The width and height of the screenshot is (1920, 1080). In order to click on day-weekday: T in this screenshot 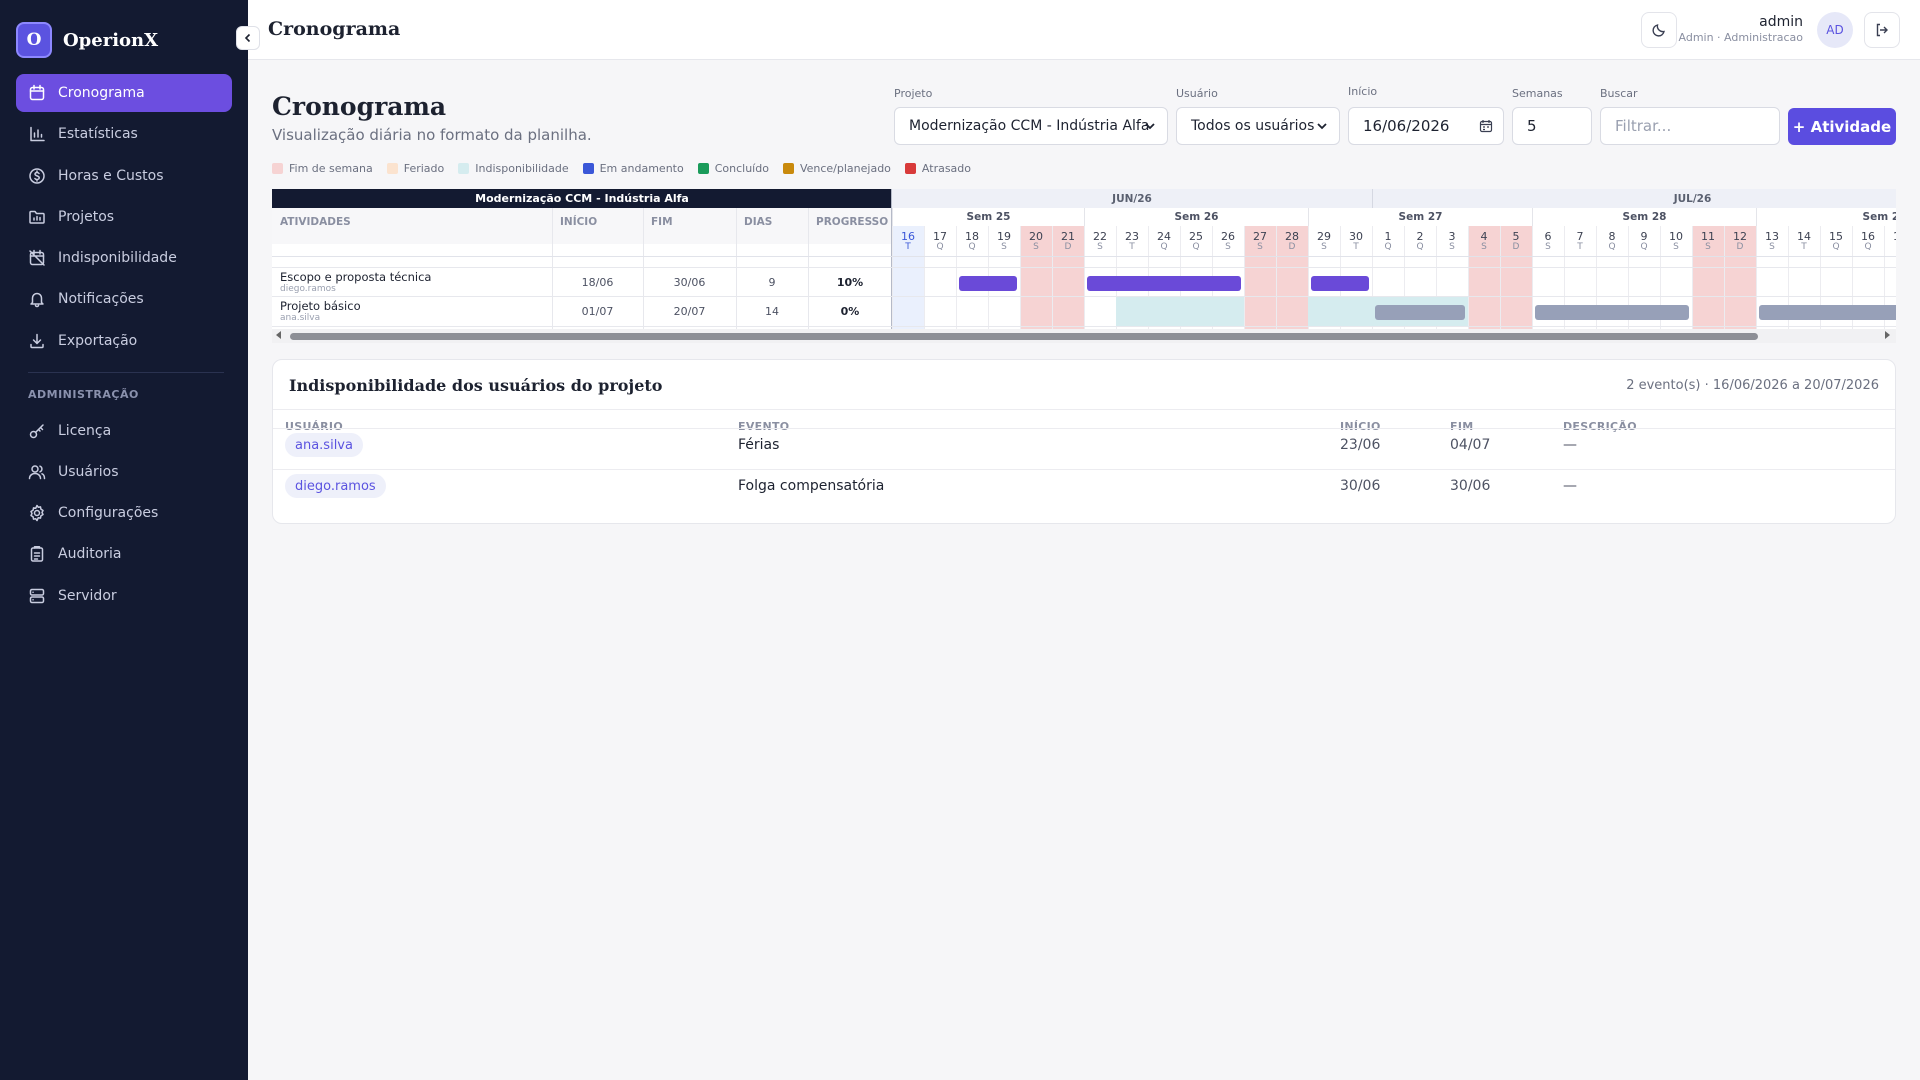, I will do `click(1804, 246)`.